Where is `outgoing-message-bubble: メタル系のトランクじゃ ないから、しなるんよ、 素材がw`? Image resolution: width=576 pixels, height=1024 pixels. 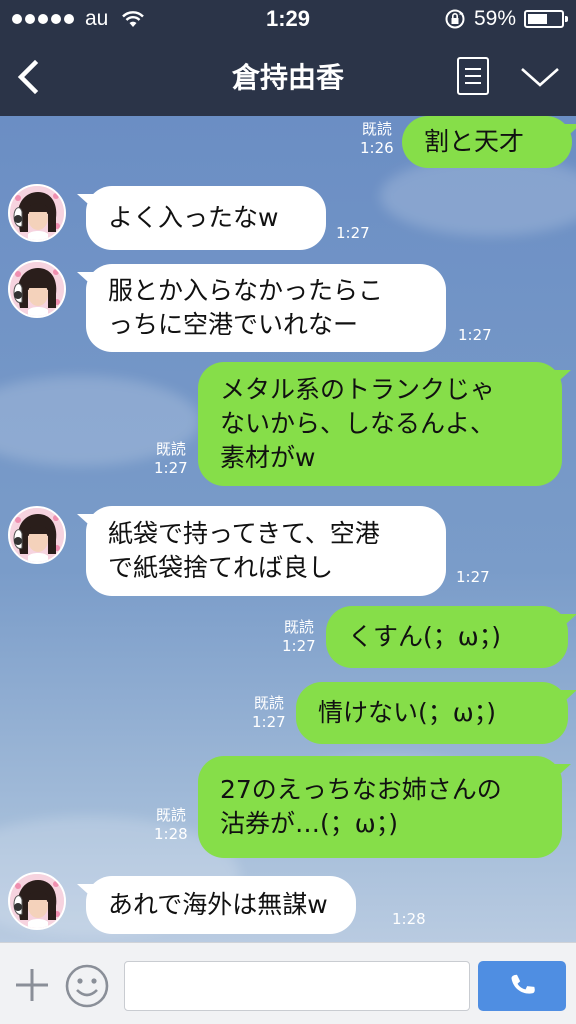 outgoing-message-bubble: メタル系のトランクじゃ ないから、しなるんよ、 素材がw is located at coordinates (380, 424).